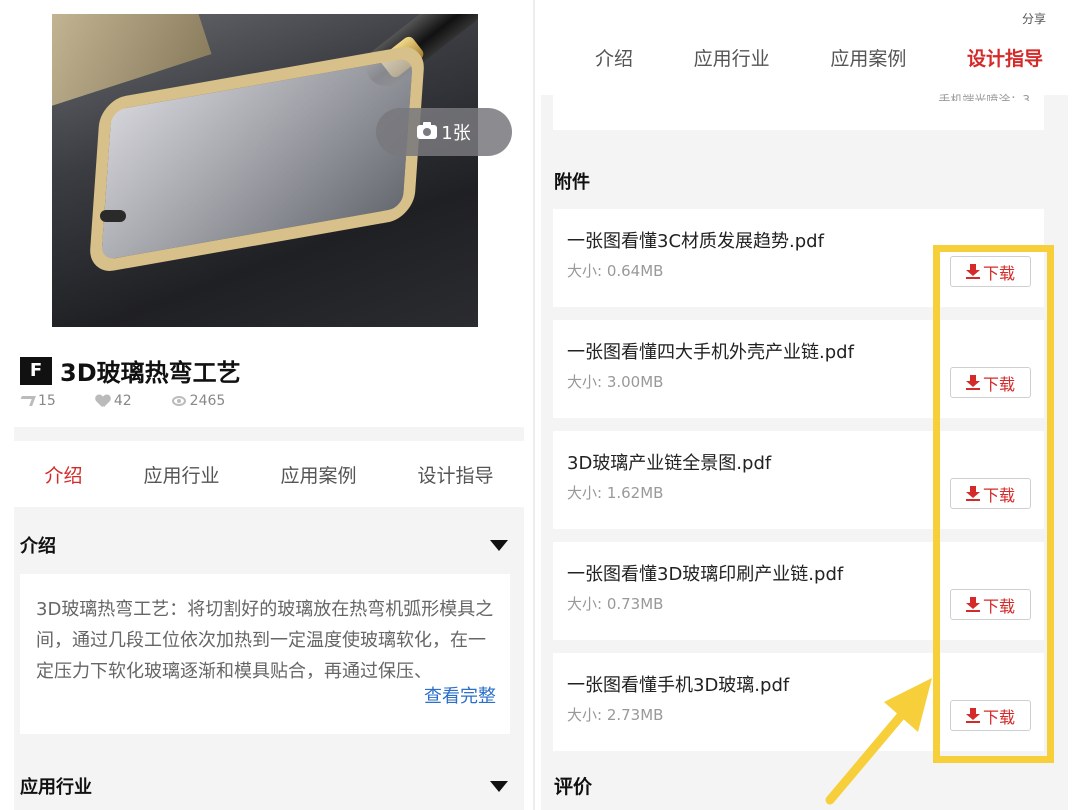 The height and width of the screenshot is (810, 1080). What do you see at coordinates (615, 493) in the screenshot?
I see `file-size: 大小: 1.62MB` at bounding box center [615, 493].